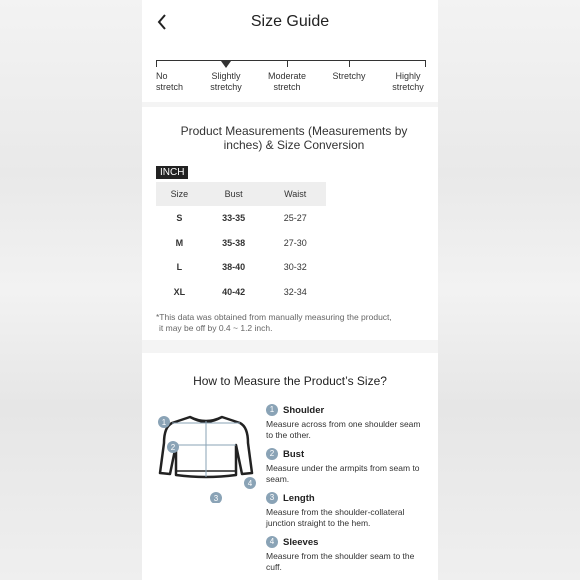 The width and height of the screenshot is (580, 580). I want to click on unit-badge: INCH, so click(172, 172).